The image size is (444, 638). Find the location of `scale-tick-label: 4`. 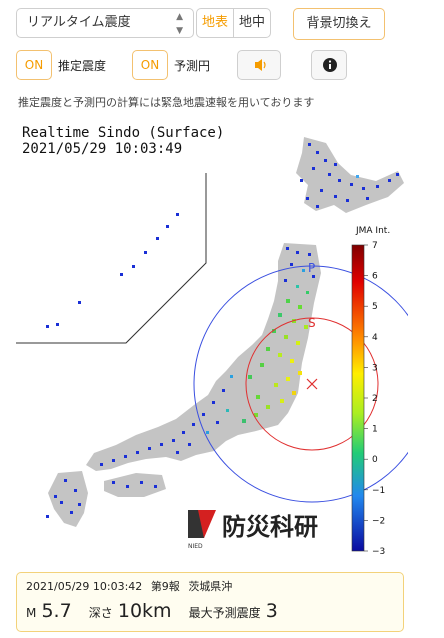

scale-tick-label: 4 is located at coordinates (375, 338).